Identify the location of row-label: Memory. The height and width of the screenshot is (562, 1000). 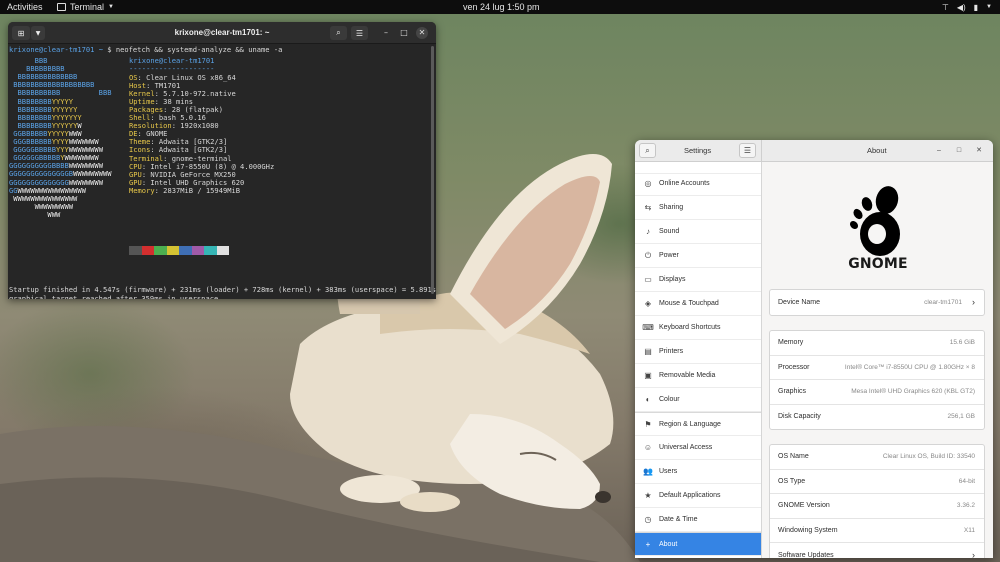
(791, 343).